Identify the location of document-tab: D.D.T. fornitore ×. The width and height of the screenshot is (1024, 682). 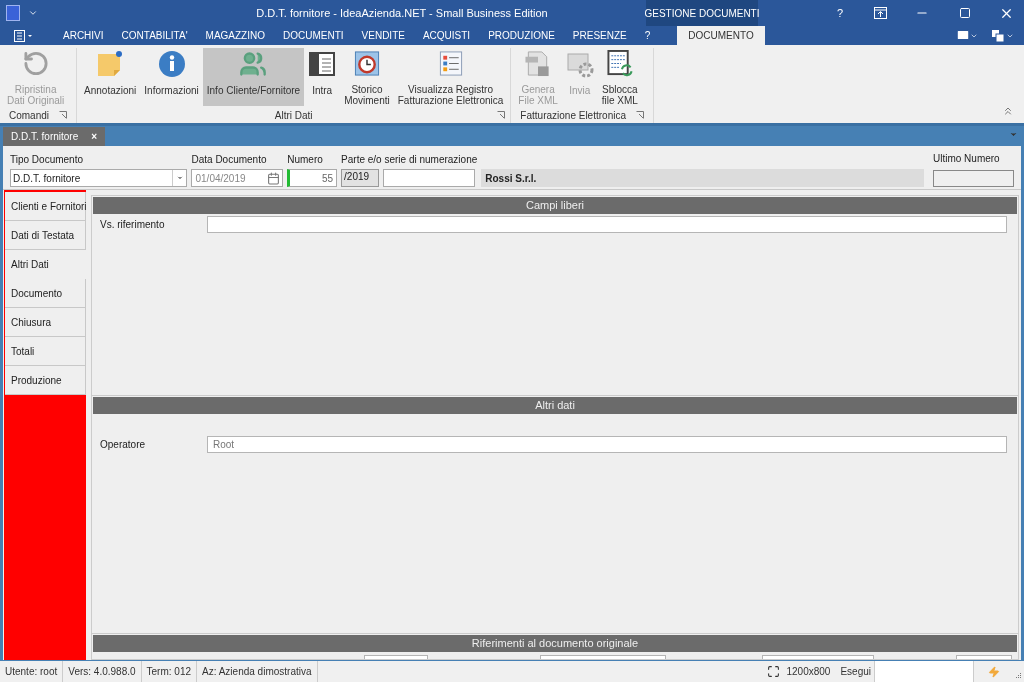
(54, 136).